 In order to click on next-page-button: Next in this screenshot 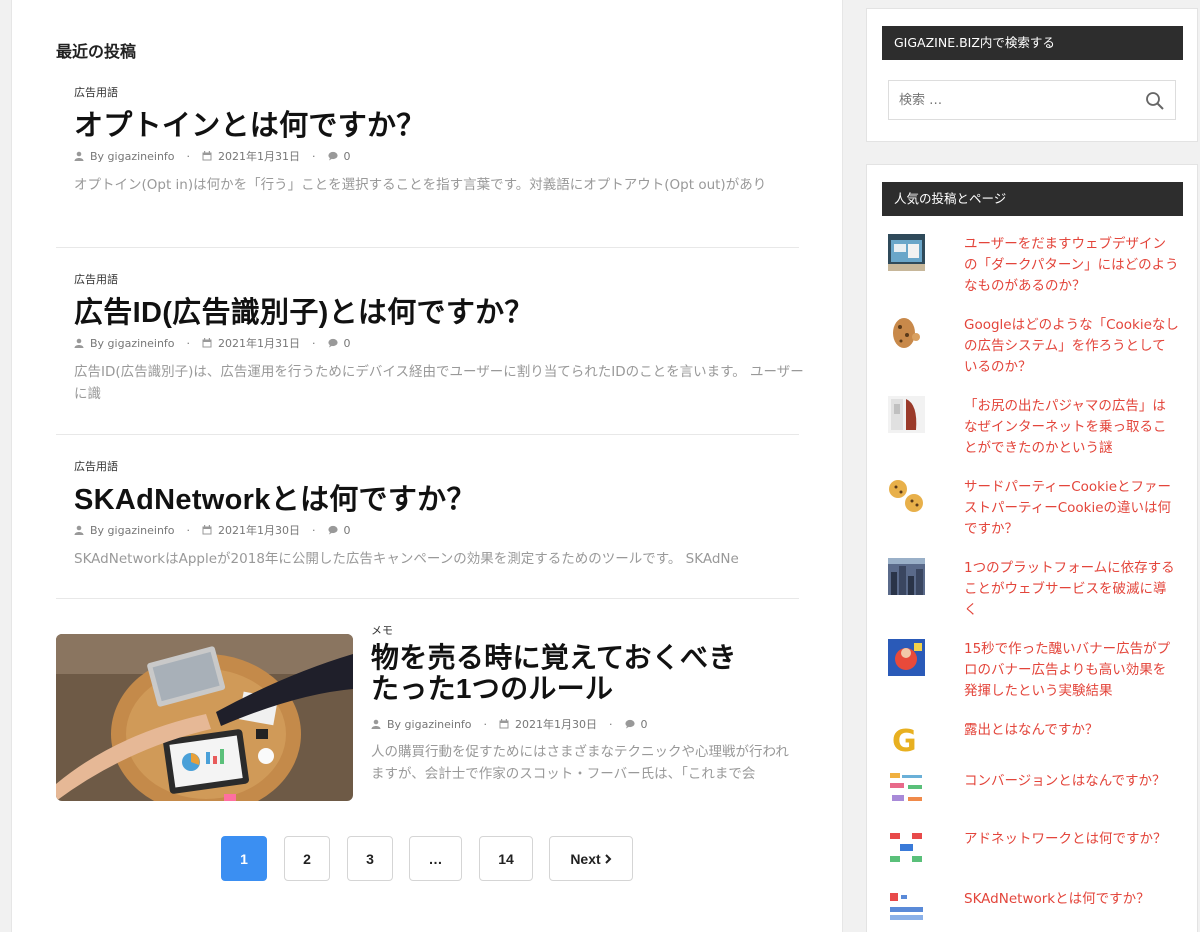, I will do `click(591, 858)`.